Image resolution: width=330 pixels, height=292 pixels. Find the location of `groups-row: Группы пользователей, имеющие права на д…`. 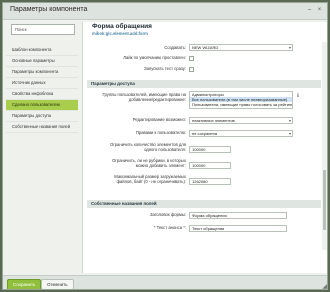

groups-row: Группы пользователей, имеющие права на д… is located at coordinates (202, 103).